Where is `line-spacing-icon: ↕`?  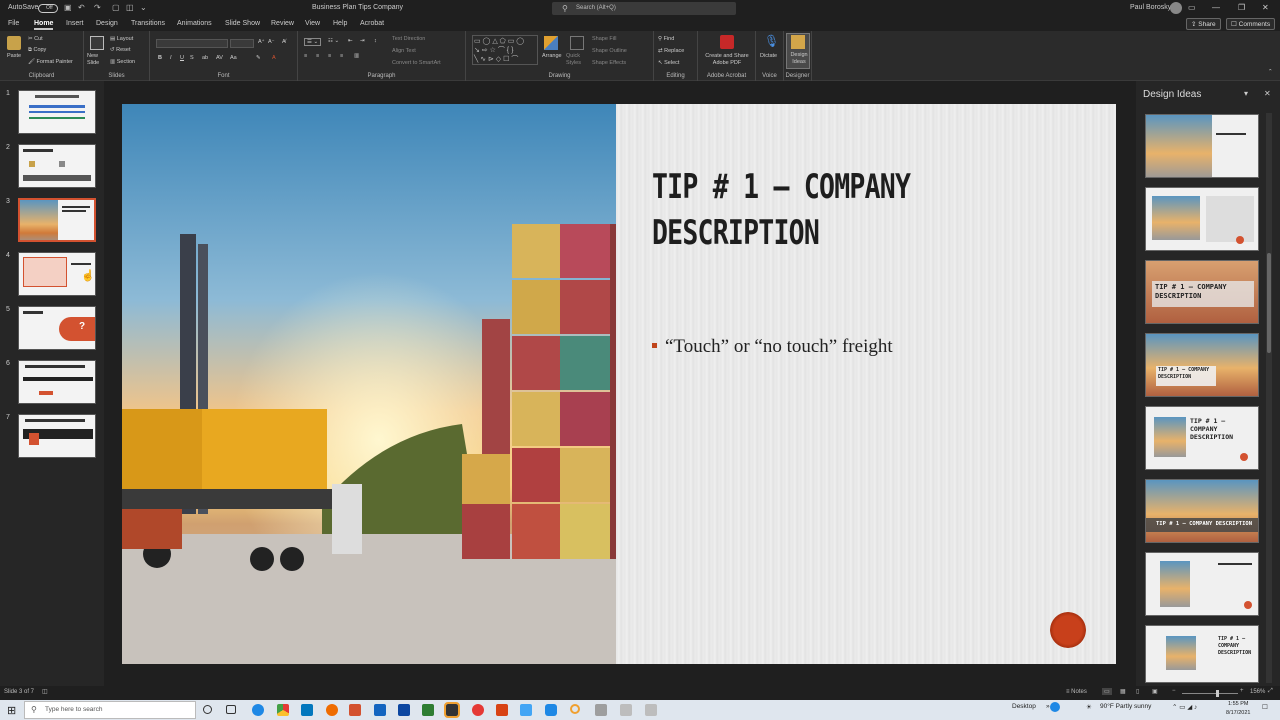 line-spacing-icon: ↕ is located at coordinates (375, 41).